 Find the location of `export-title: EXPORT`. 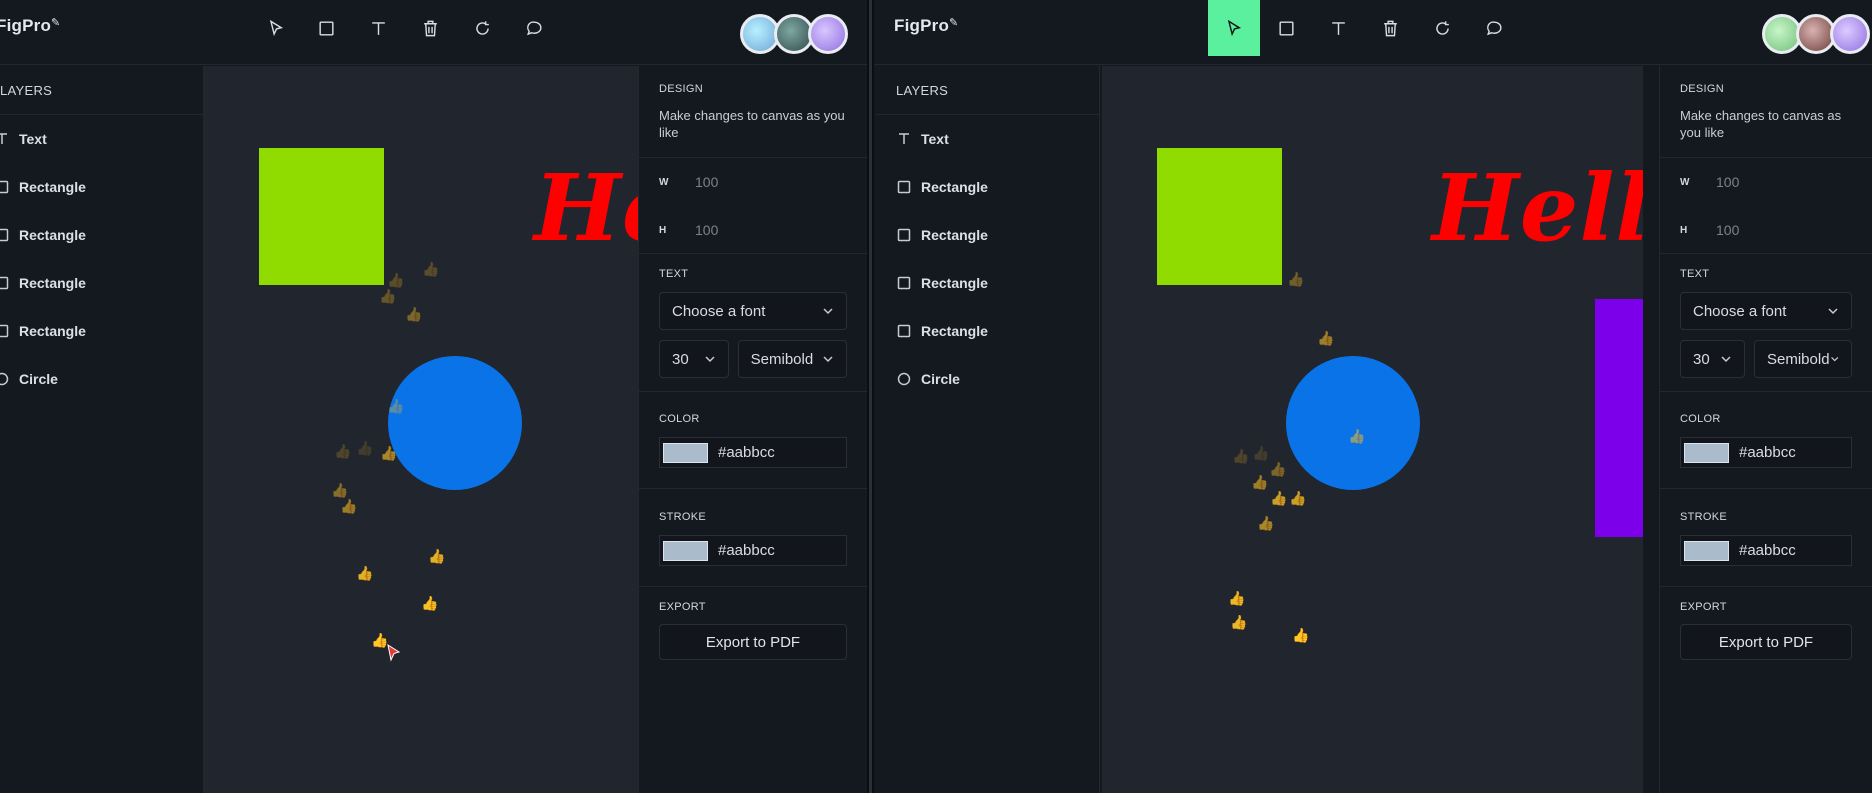

export-title: EXPORT is located at coordinates (1703, 607).